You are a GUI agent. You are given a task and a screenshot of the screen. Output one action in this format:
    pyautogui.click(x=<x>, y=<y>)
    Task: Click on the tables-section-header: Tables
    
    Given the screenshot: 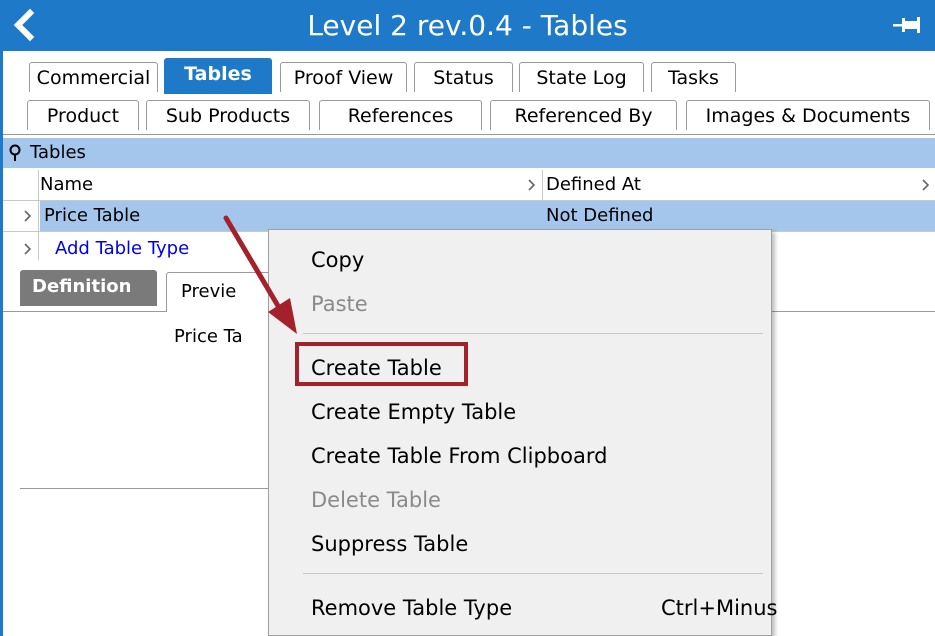 What is the action you would take?
    pyautogui.click(x=469, y=153)
    